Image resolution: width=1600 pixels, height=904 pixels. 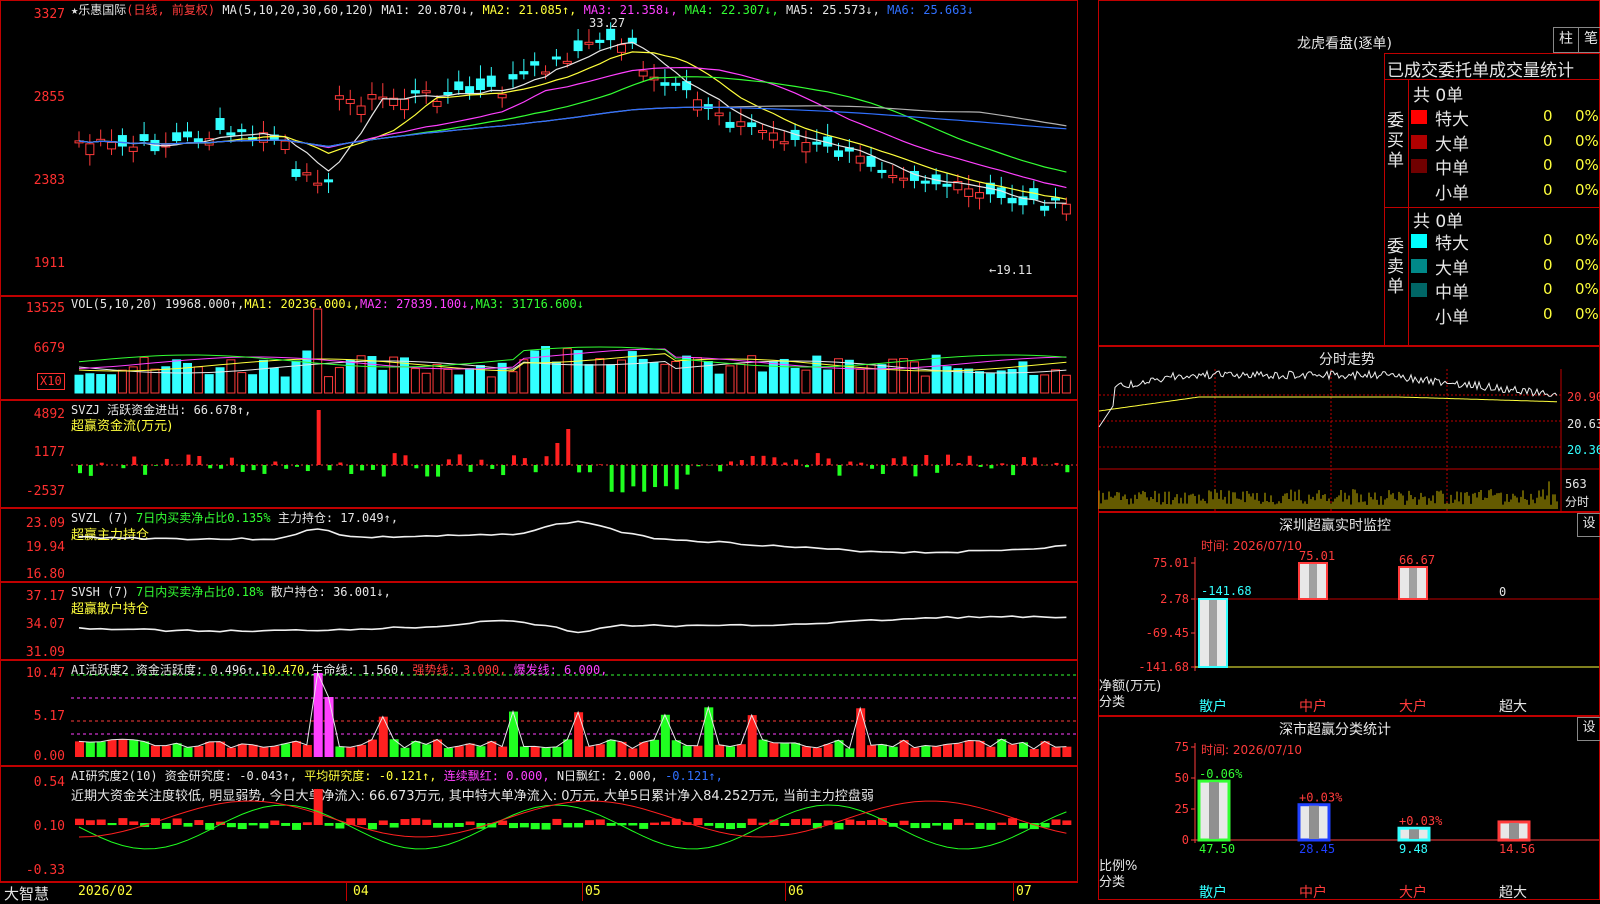 I want to click on bar-value-label: 75.01, so click(x=1317, y=556).